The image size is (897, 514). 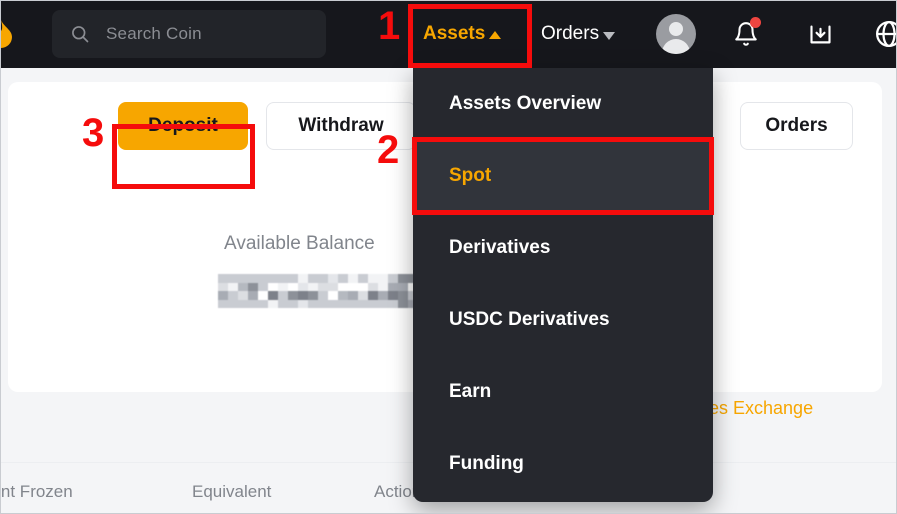 I want to click on dropdown-item-earn: Earn, so click(x=563, y=392).